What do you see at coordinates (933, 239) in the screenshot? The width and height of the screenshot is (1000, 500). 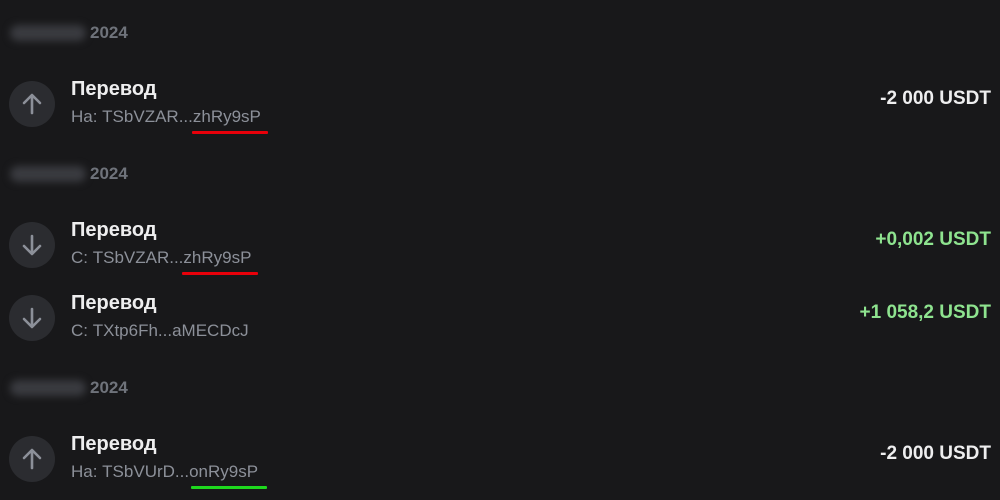 I see `transaction-amount: +0,002 USDT` at bounding box center [933, 239].